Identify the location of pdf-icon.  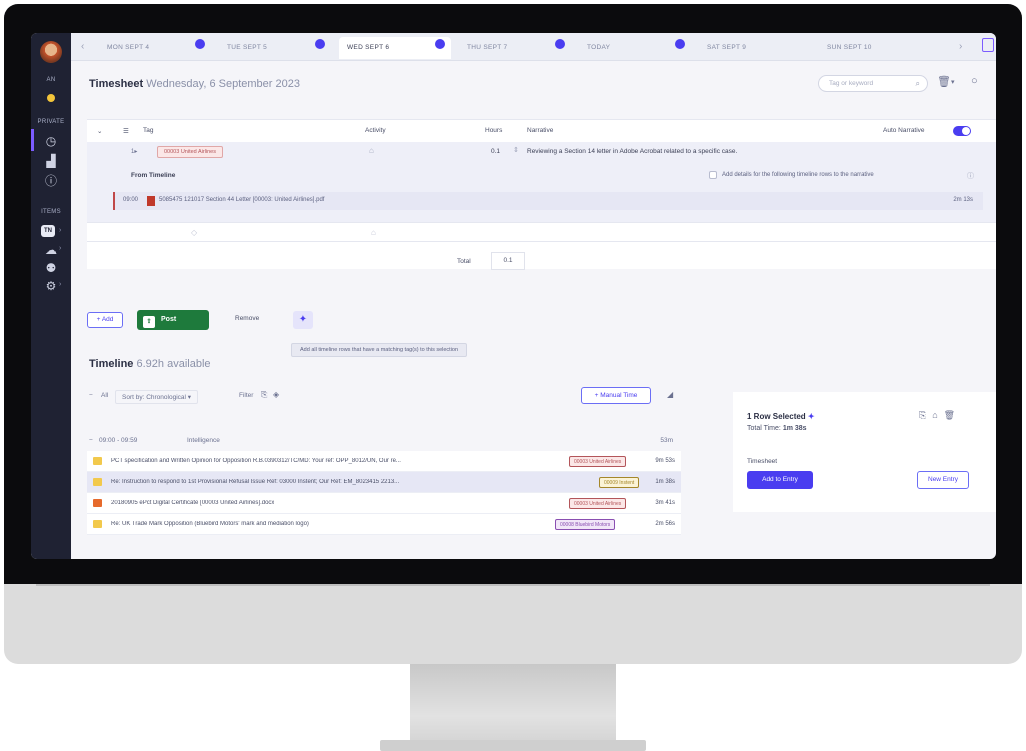
(151, 201).